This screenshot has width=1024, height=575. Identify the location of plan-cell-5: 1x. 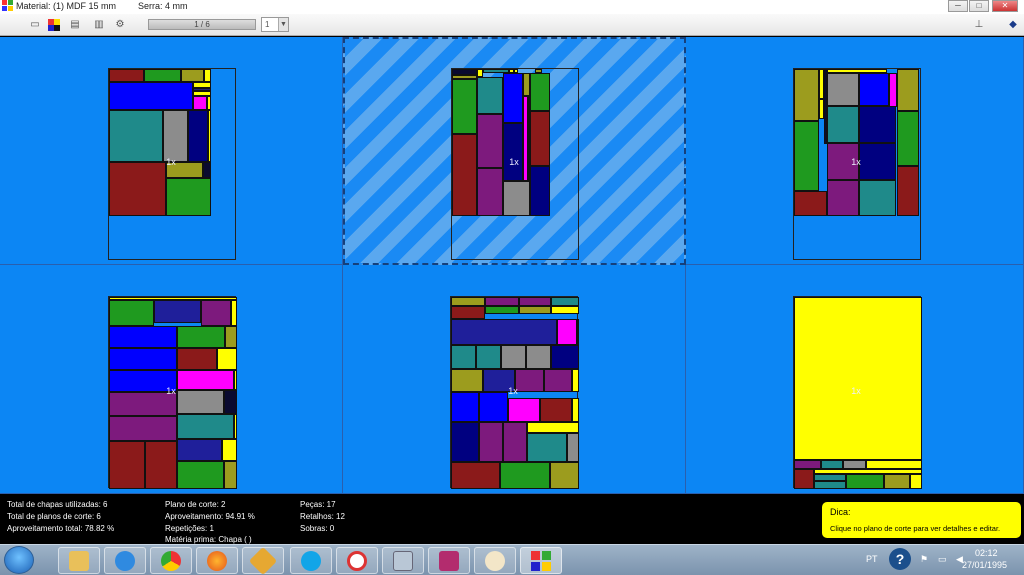
(514, 379).